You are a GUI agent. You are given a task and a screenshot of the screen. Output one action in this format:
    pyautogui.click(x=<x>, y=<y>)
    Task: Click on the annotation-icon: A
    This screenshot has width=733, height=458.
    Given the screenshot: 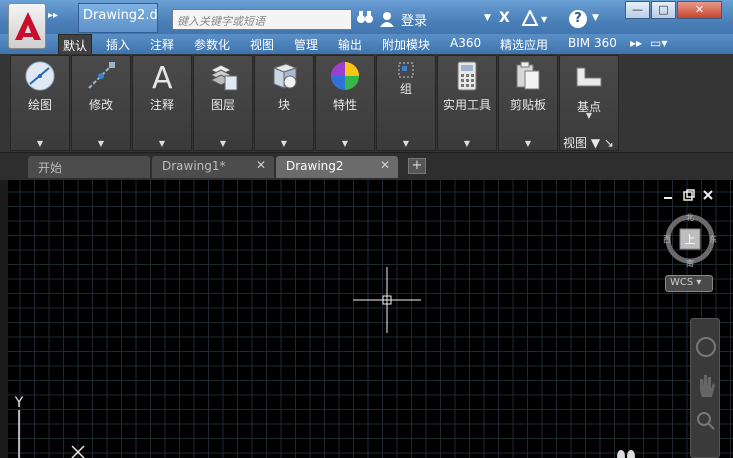 What is the action you would take?
    pyautogui.click(x=162, y=76)
    